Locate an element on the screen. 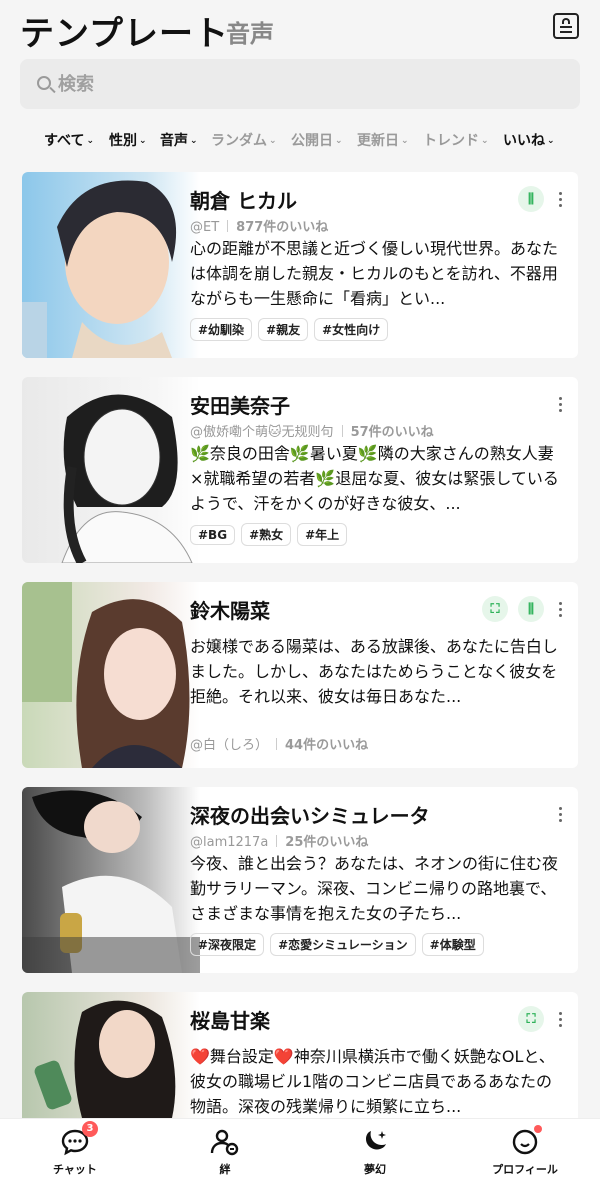  card-name: 朝倉 ヒカル is located at coordinates (243, 201).